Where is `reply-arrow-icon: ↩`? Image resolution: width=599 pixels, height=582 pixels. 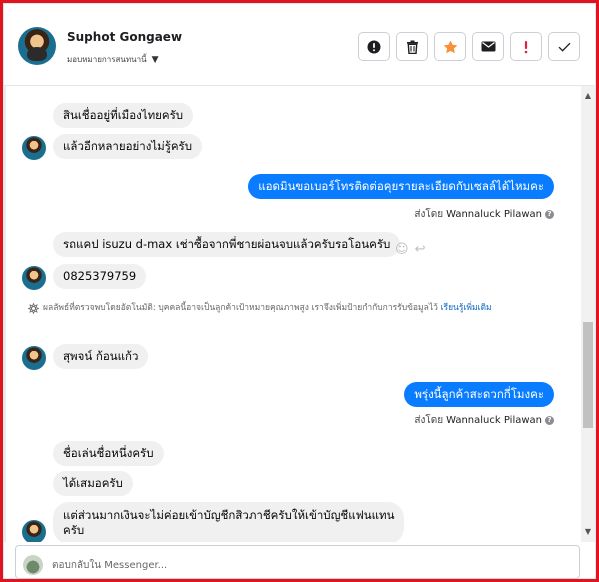
reply-arrow-icon: ↩ is located at coordinates (420, 249).